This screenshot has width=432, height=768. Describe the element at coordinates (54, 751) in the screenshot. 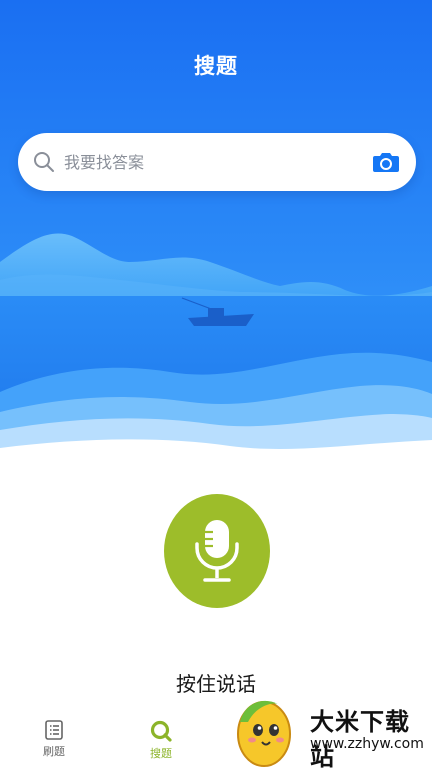

I see `tab-practice-label: 刷题` at that location.